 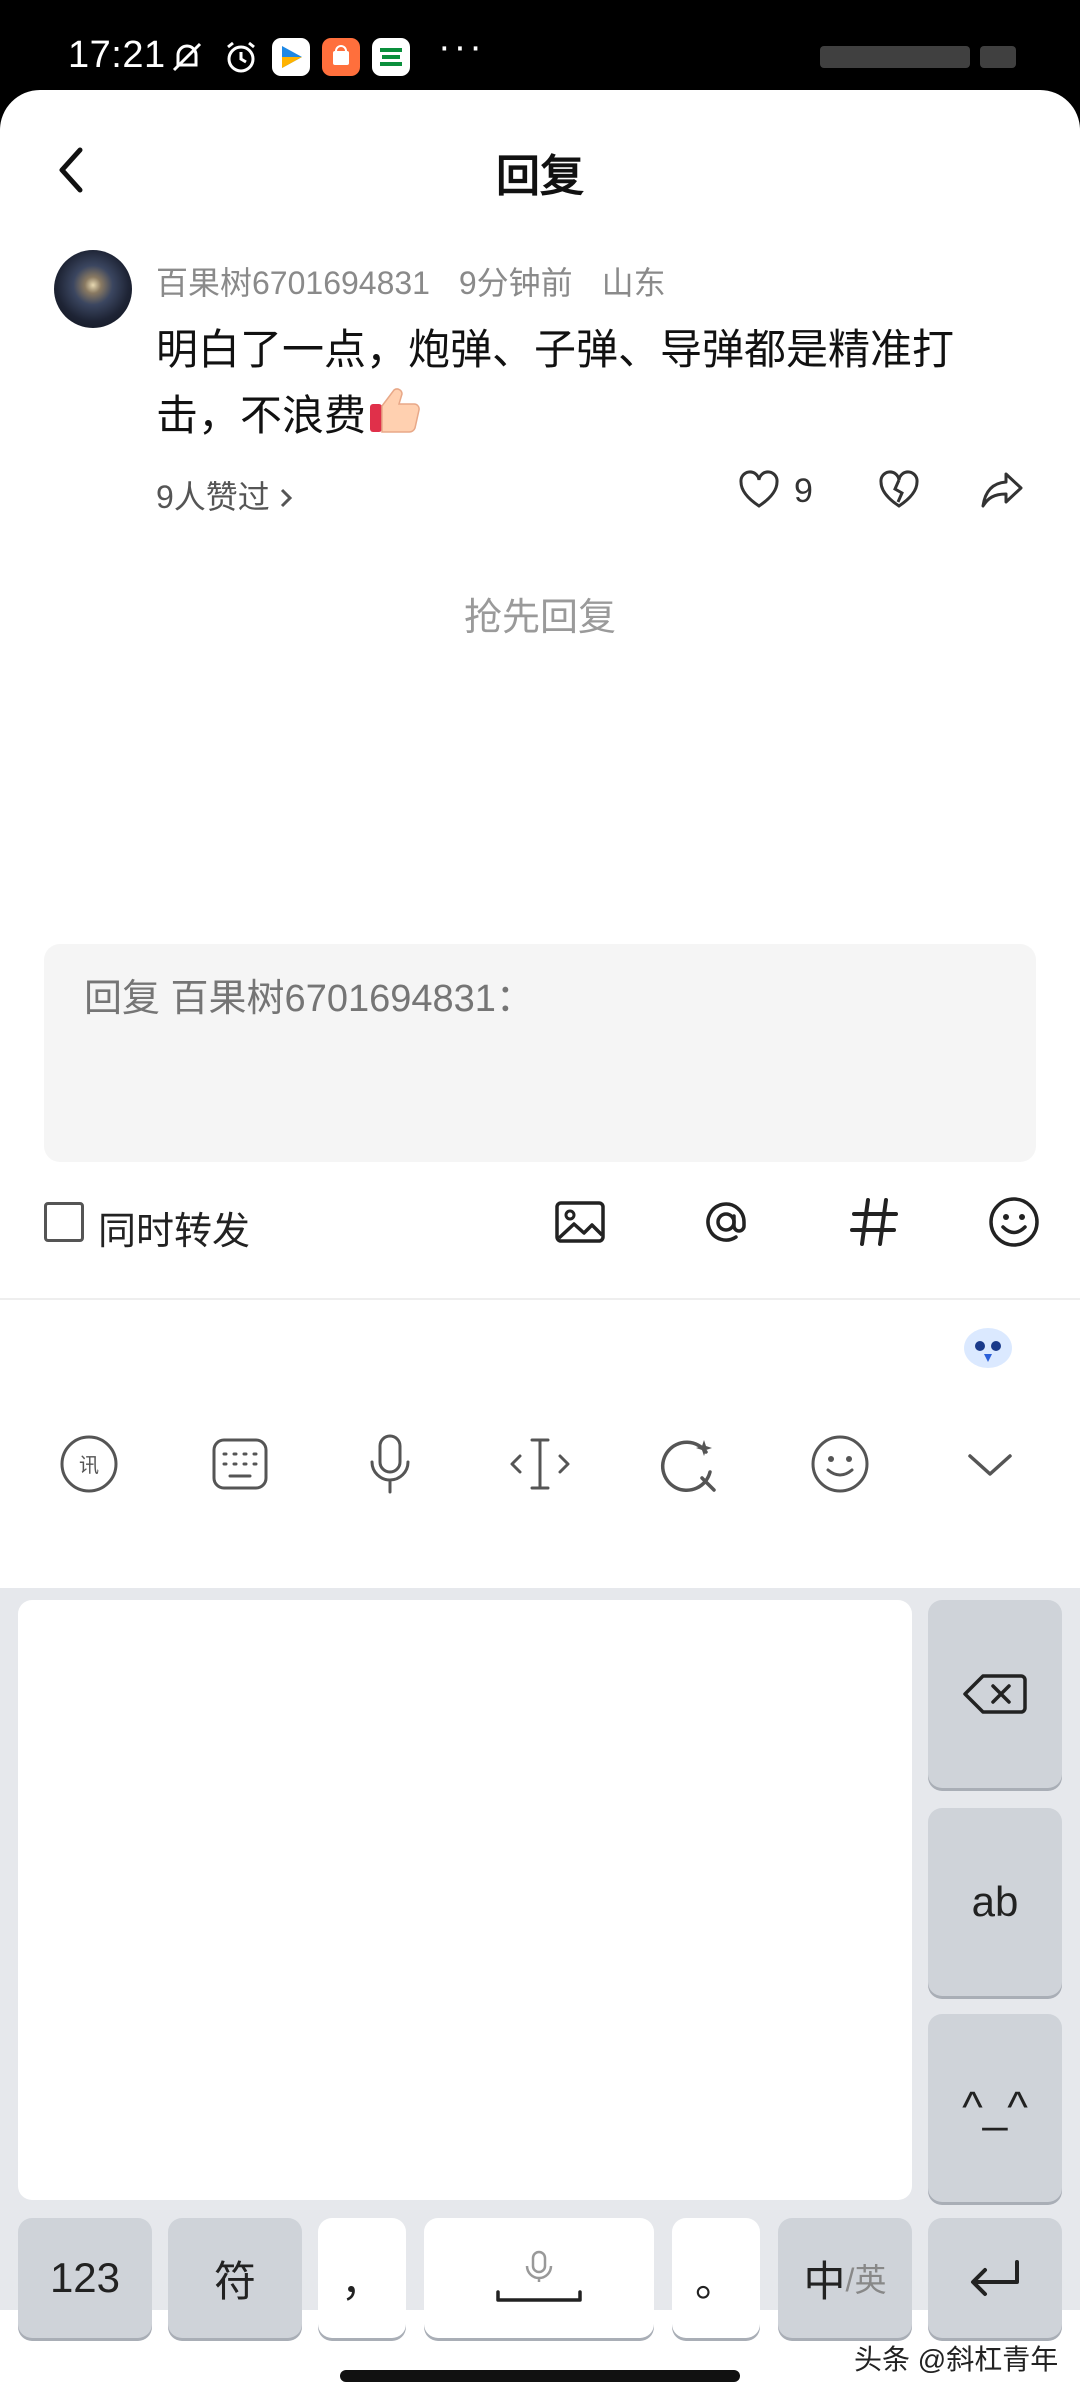 I want to click on ab-key: ab, so click(x=995, y=1902).